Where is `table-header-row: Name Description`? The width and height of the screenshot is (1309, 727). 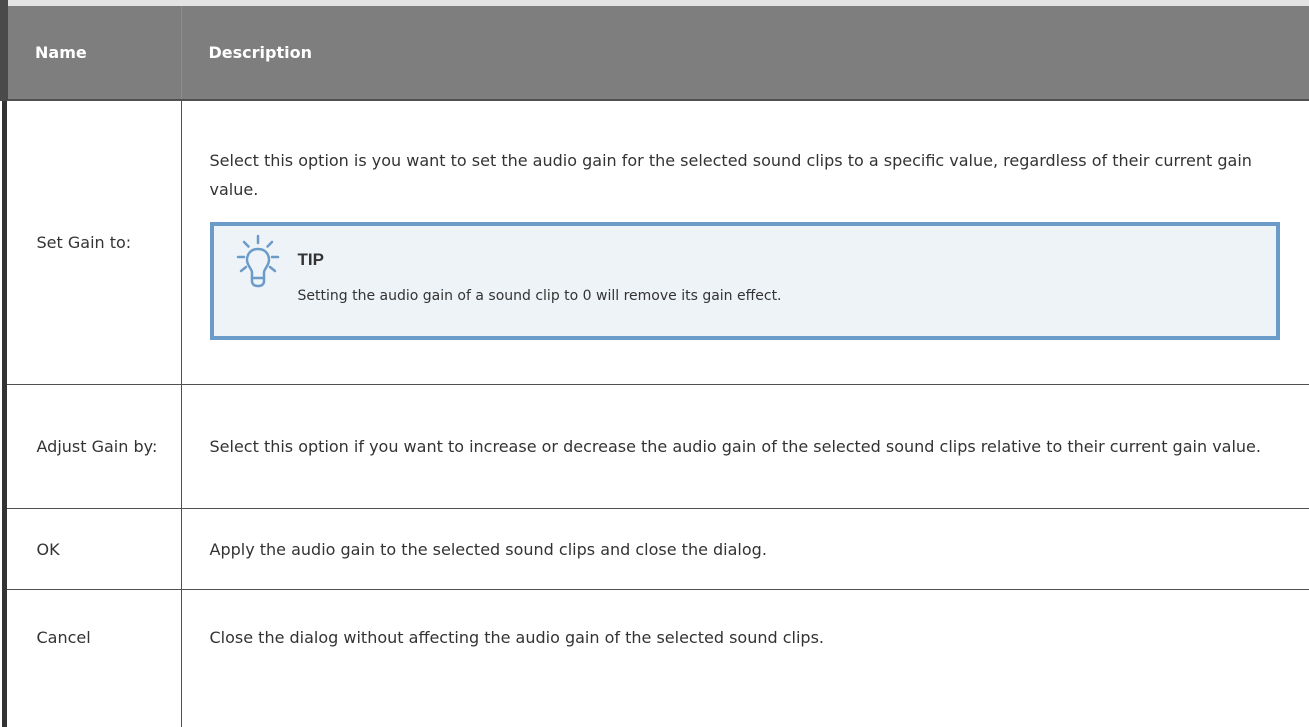
table-header-row: Name Description is located at coordinates (656, 51).